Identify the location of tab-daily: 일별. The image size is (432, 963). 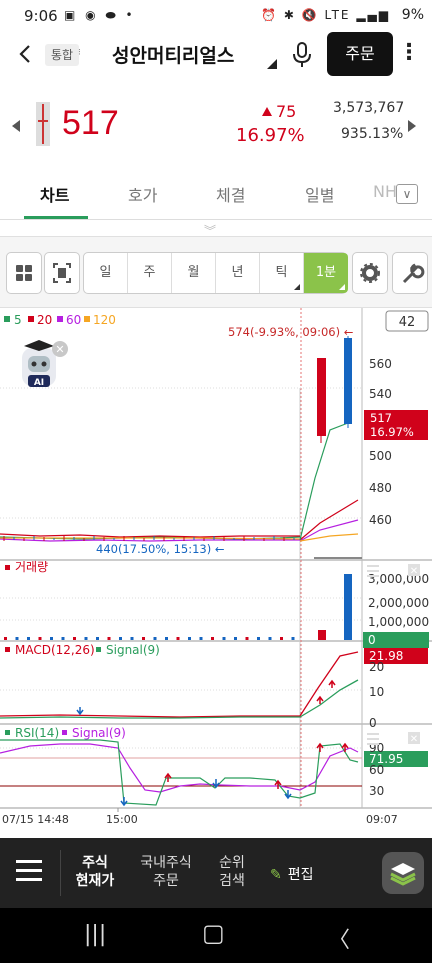
(319, 194).